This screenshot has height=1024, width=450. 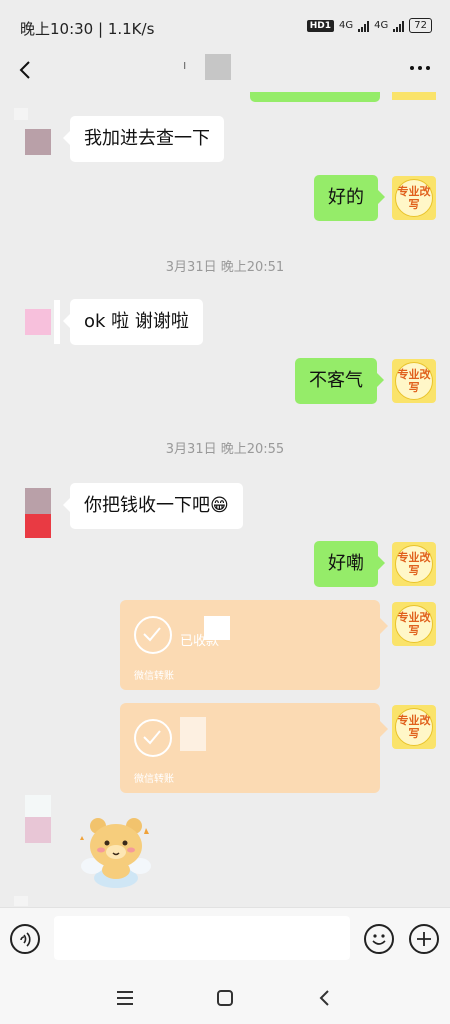 I want to click on message-bubble-right: 好嘞, so click(x=349, y=564).